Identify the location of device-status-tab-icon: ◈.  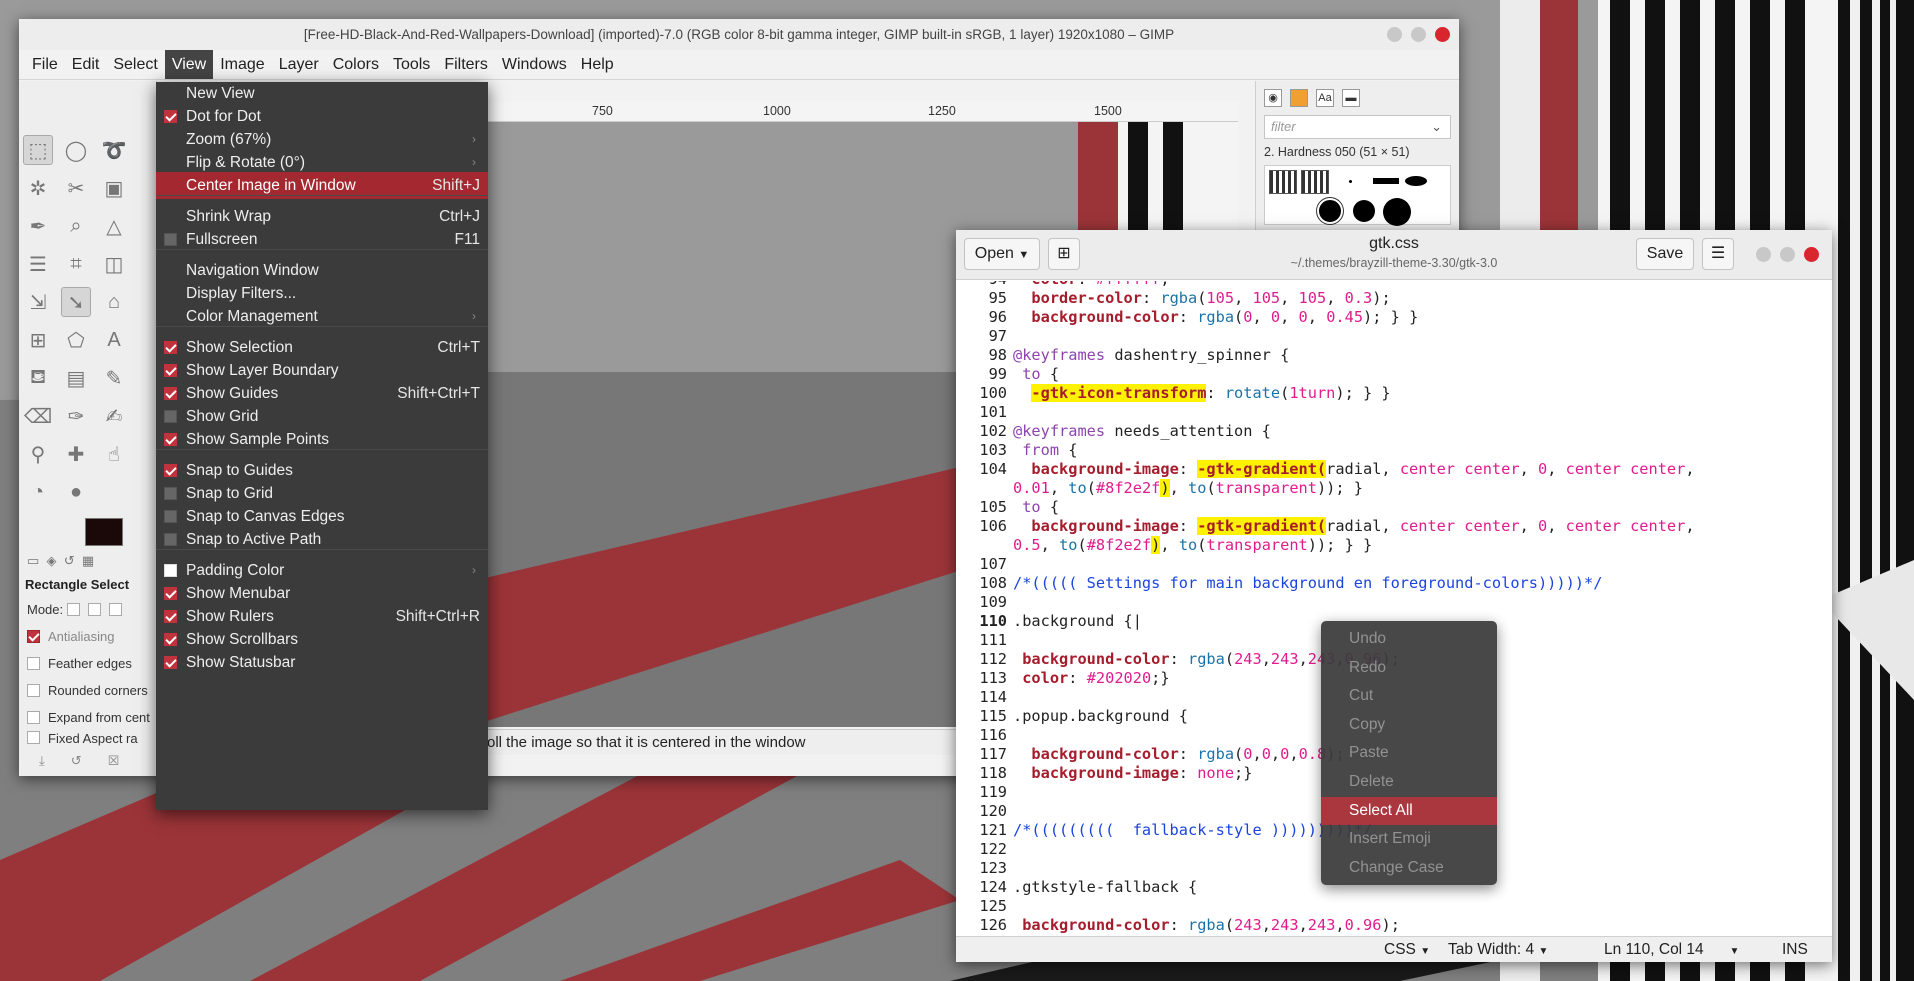
(52, 561).